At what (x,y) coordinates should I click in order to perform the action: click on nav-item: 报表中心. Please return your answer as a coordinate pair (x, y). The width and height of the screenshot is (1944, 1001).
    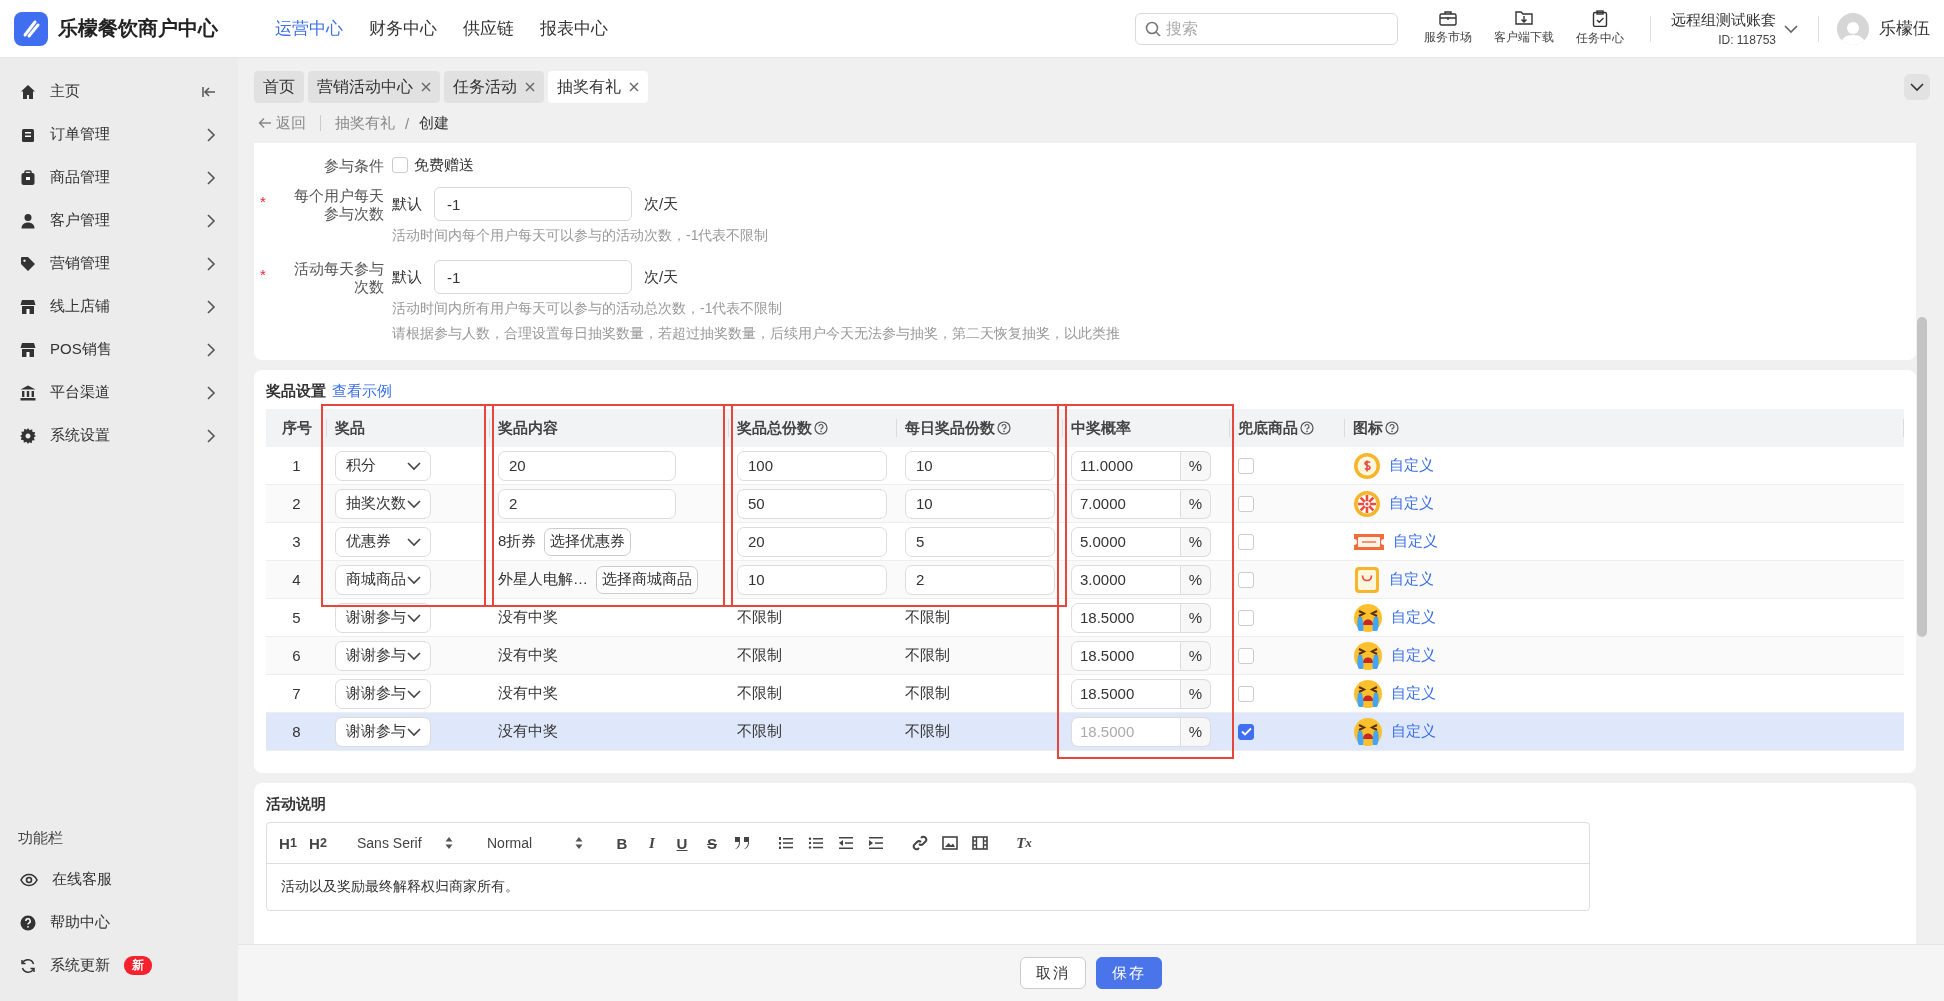
    Looking at the image, I should click on (574, 28).